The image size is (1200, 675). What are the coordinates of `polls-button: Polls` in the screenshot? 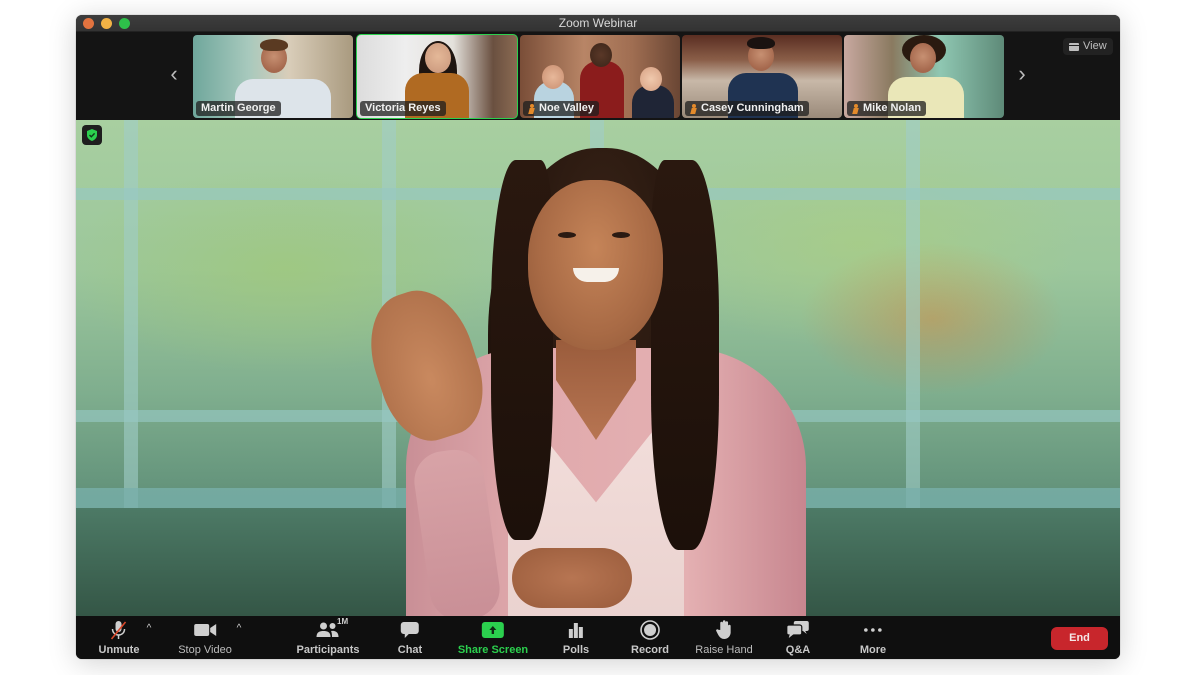 It's located at (576, 637).